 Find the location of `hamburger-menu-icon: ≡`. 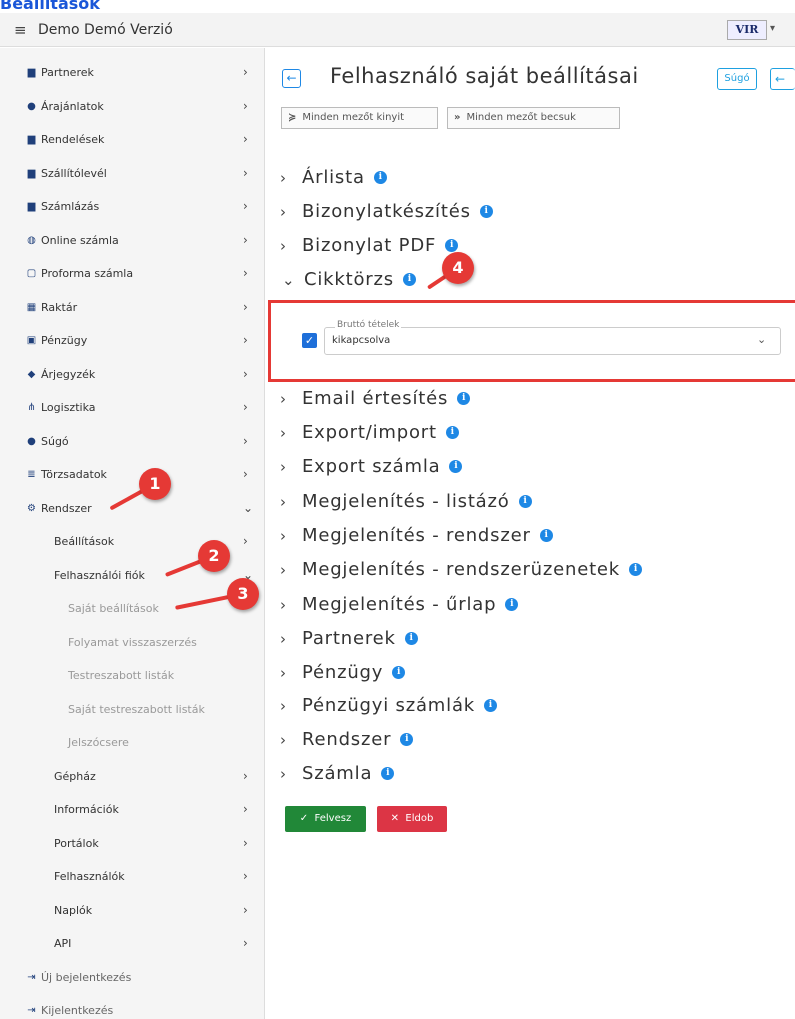

hamburger-menu-icon: ≡ is located at coordinates (20, 30).